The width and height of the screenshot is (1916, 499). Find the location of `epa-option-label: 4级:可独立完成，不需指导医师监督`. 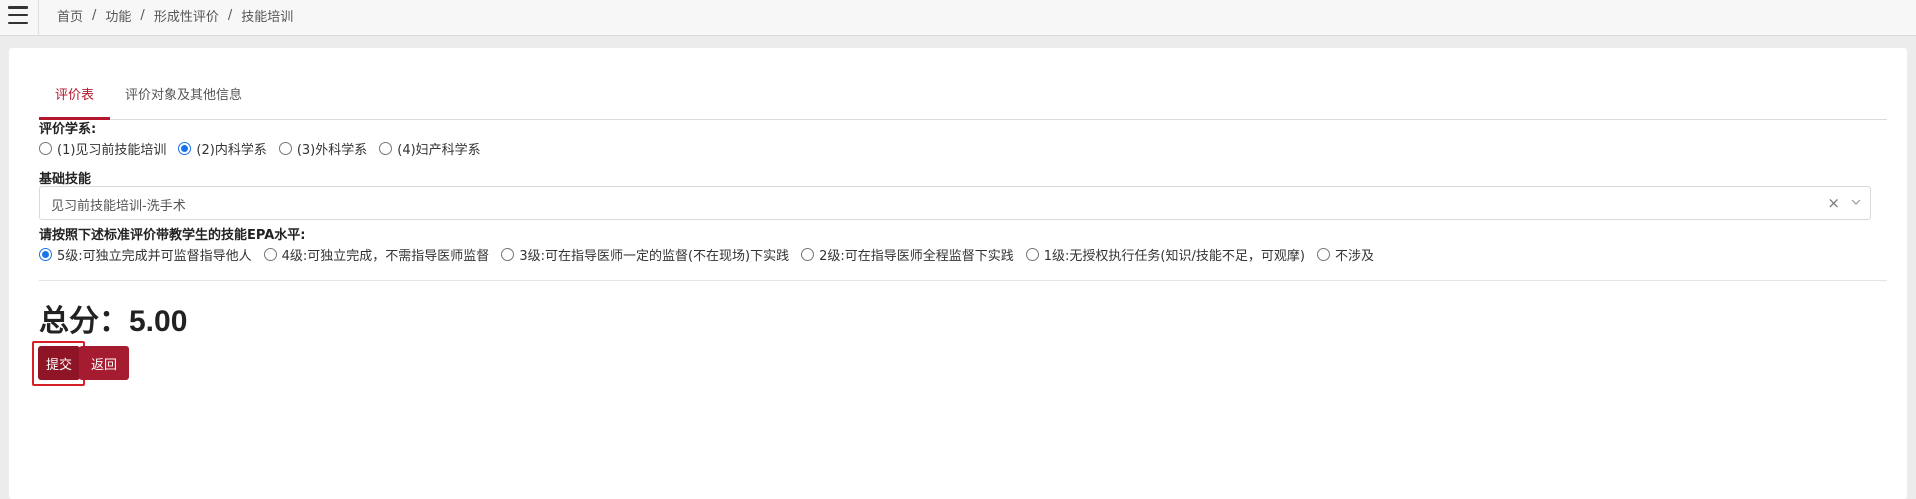

epa-option-label: 4级:可独立完成，不需指导医师监督 is located at coordinates (385, 256).